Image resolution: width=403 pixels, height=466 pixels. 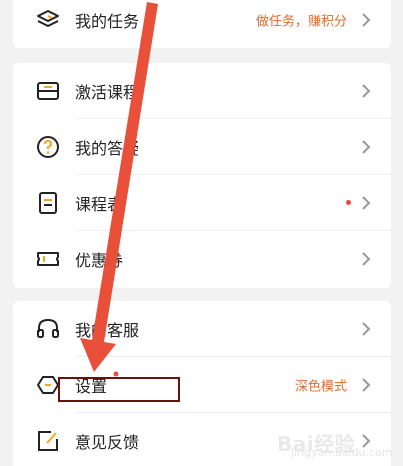 I want to click on question-circle-icon, so click(x=48, y=147).